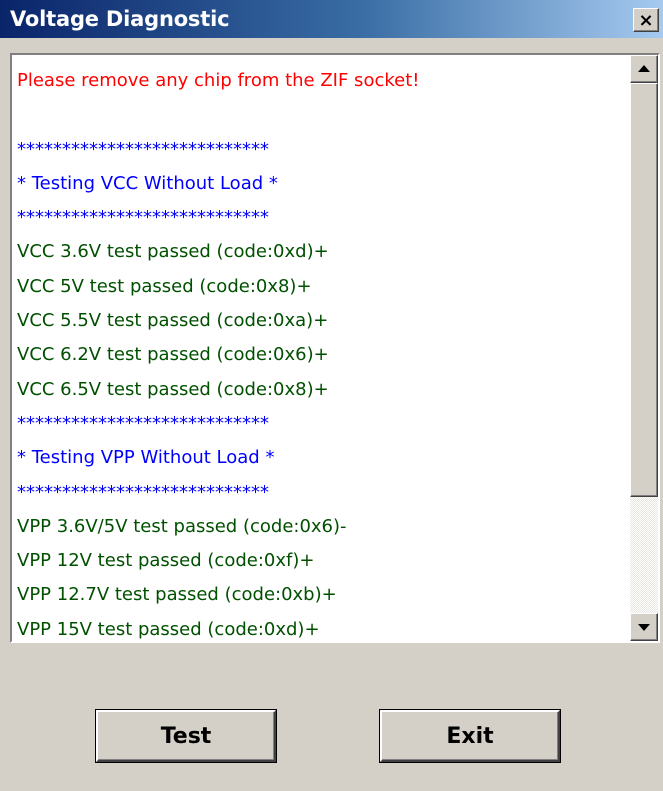  What do you see at coordinates (146, 458) in the screenshot?
I see `log-line: * Testing VPP Without Load *` at bounding box center [146, 458].